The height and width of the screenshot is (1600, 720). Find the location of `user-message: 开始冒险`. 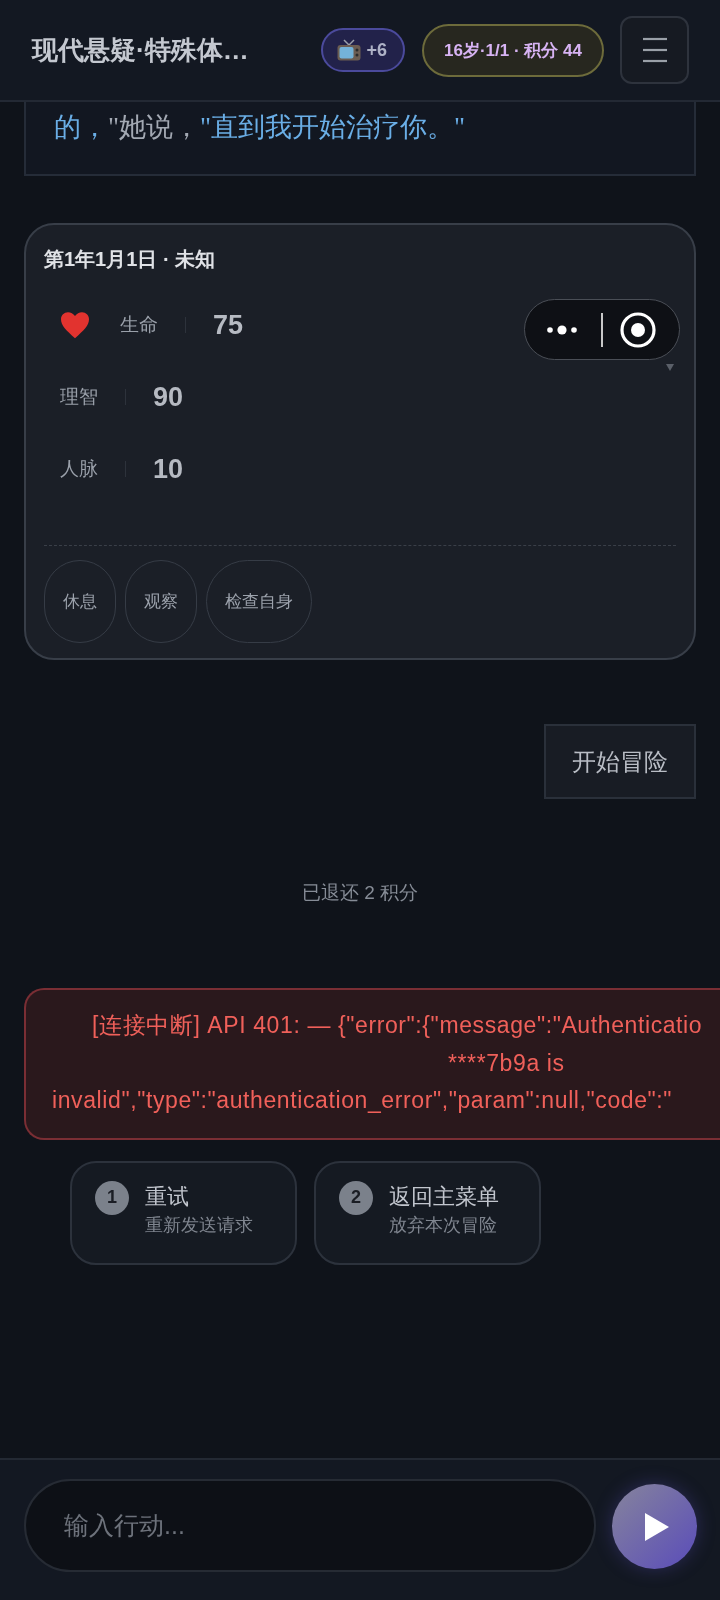

user-message: 开始冒险 is located at coordinates (620, 761).